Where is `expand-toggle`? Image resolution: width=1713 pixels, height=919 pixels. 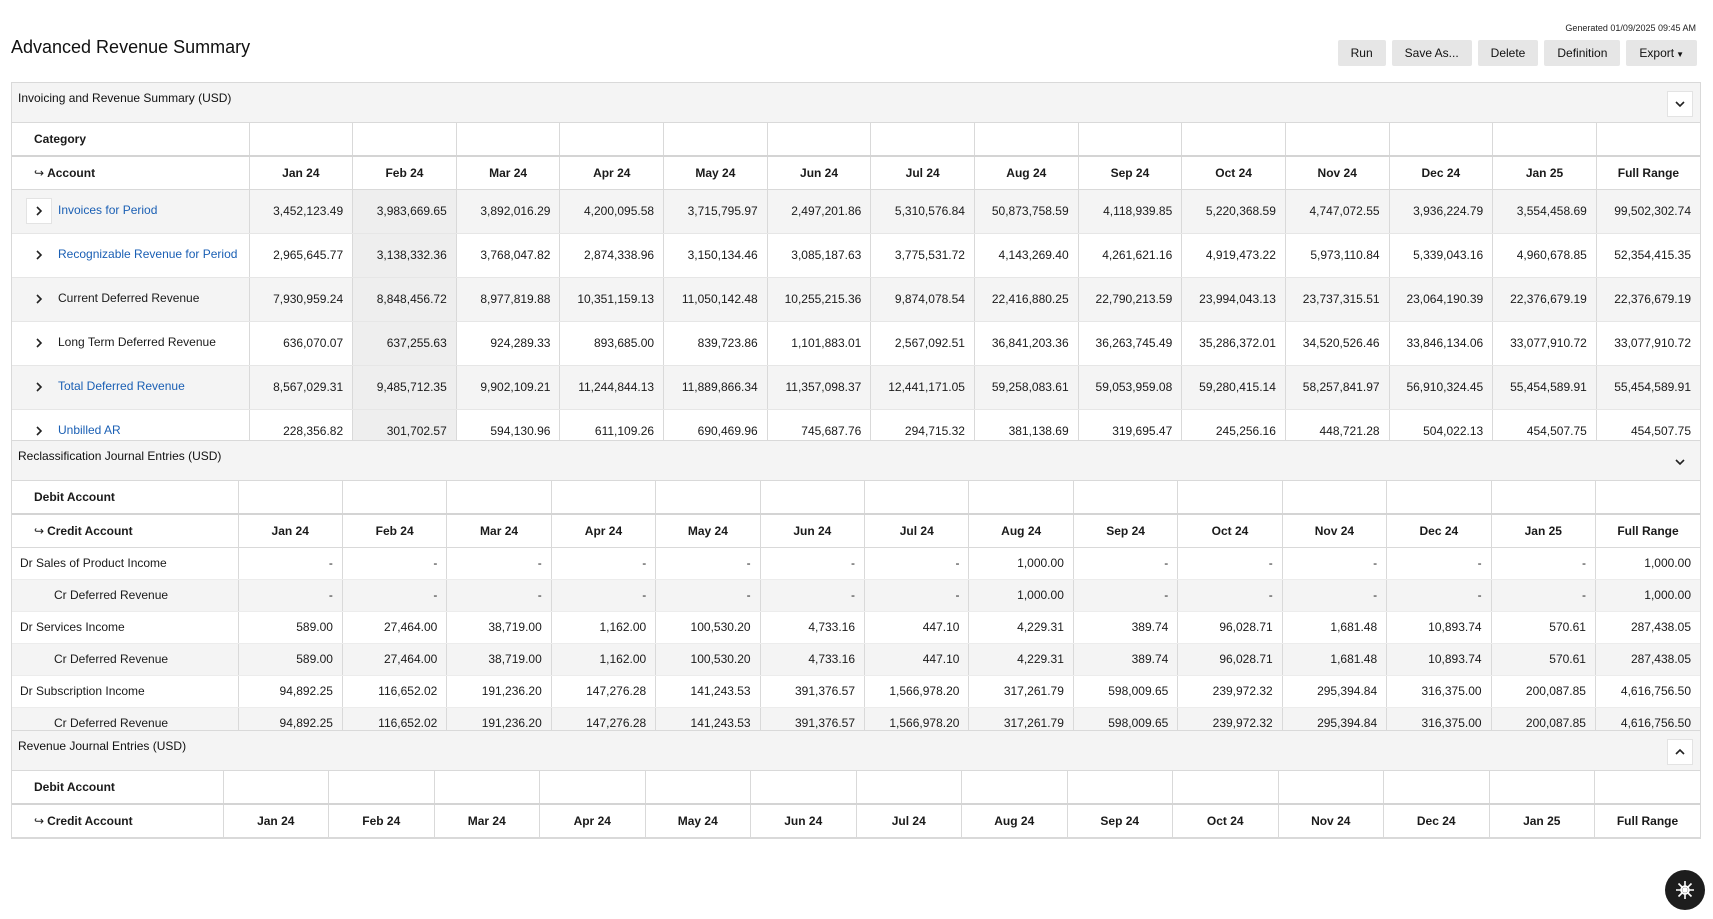
expand-toggle is located at coordinates (1680, 752).